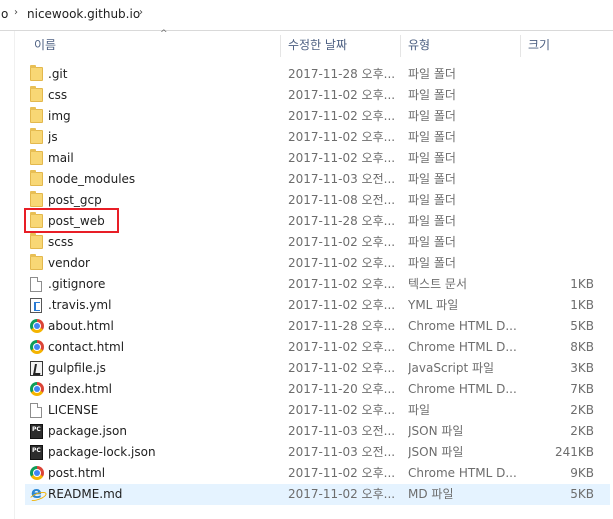  Describe the element at coordinates (80, 389) in the screenshot. I see `file-name: index.html` at that location.